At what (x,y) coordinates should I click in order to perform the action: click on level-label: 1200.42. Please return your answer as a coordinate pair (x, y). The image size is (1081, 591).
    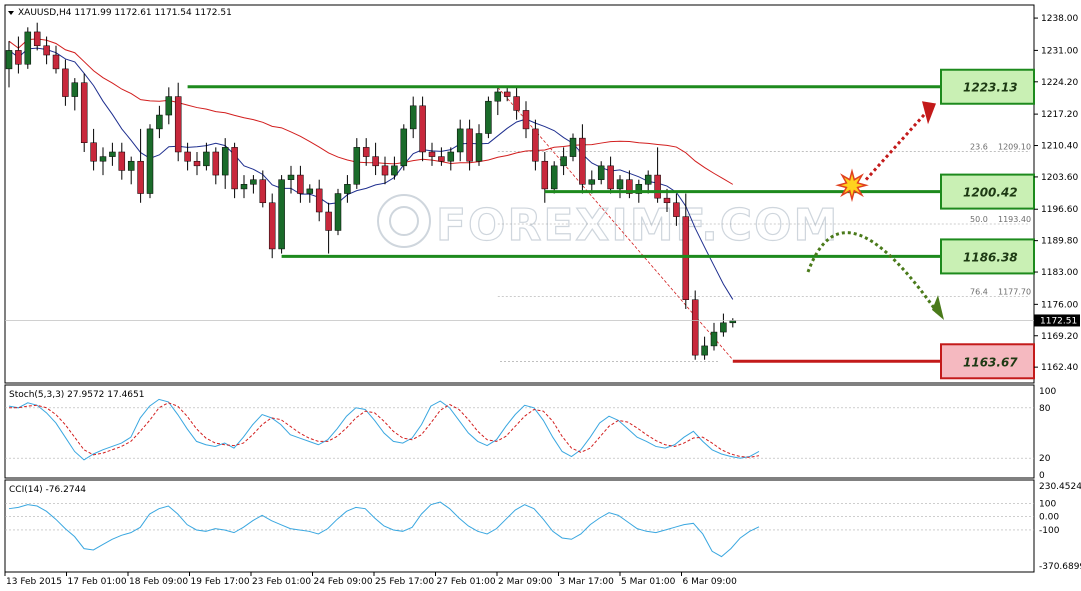
    Looking at the image, I should click on (990, 193).